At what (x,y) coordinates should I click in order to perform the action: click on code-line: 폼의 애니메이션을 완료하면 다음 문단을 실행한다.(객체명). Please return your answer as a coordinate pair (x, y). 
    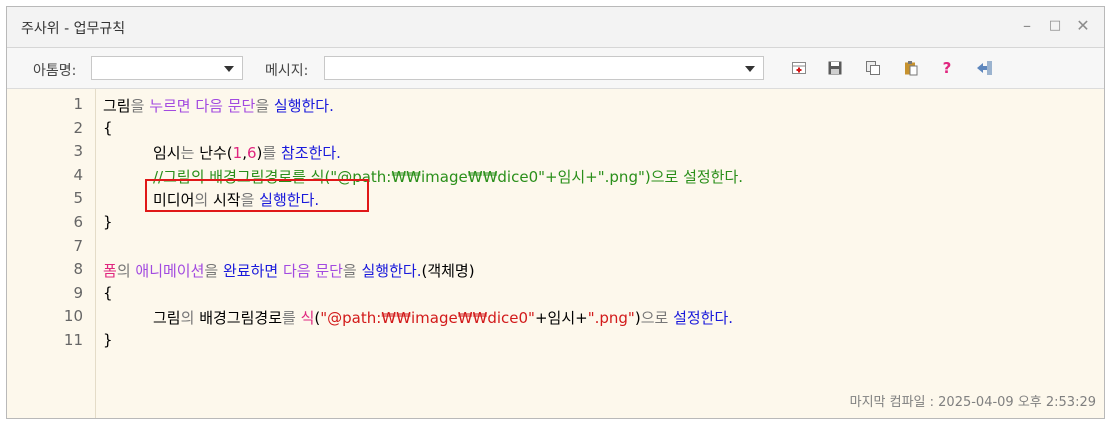
    Looking at the image, I should click on (289, 270).